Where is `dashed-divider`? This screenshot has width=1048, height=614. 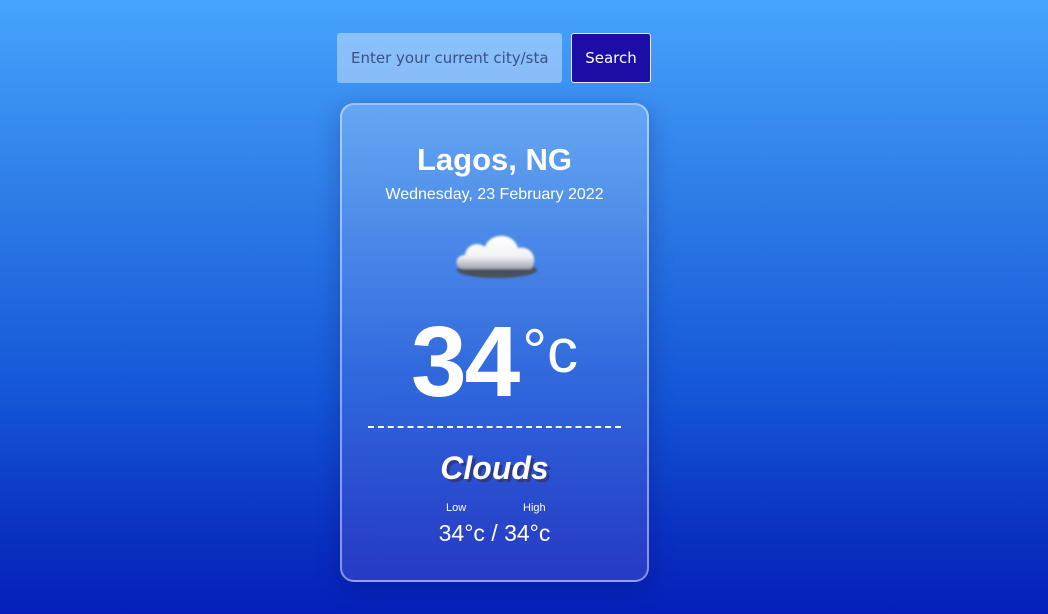
dashed-divider is located at coordinates (494, 427).